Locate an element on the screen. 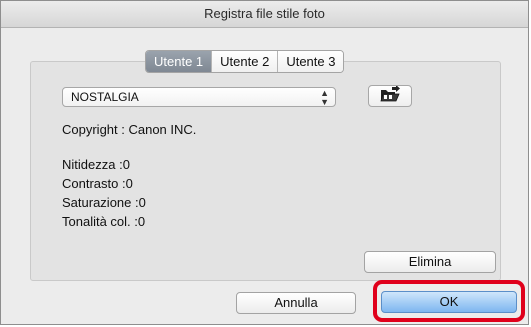  copyright-text: Copyright : Canon INC. is located at coordinates (129, 129).